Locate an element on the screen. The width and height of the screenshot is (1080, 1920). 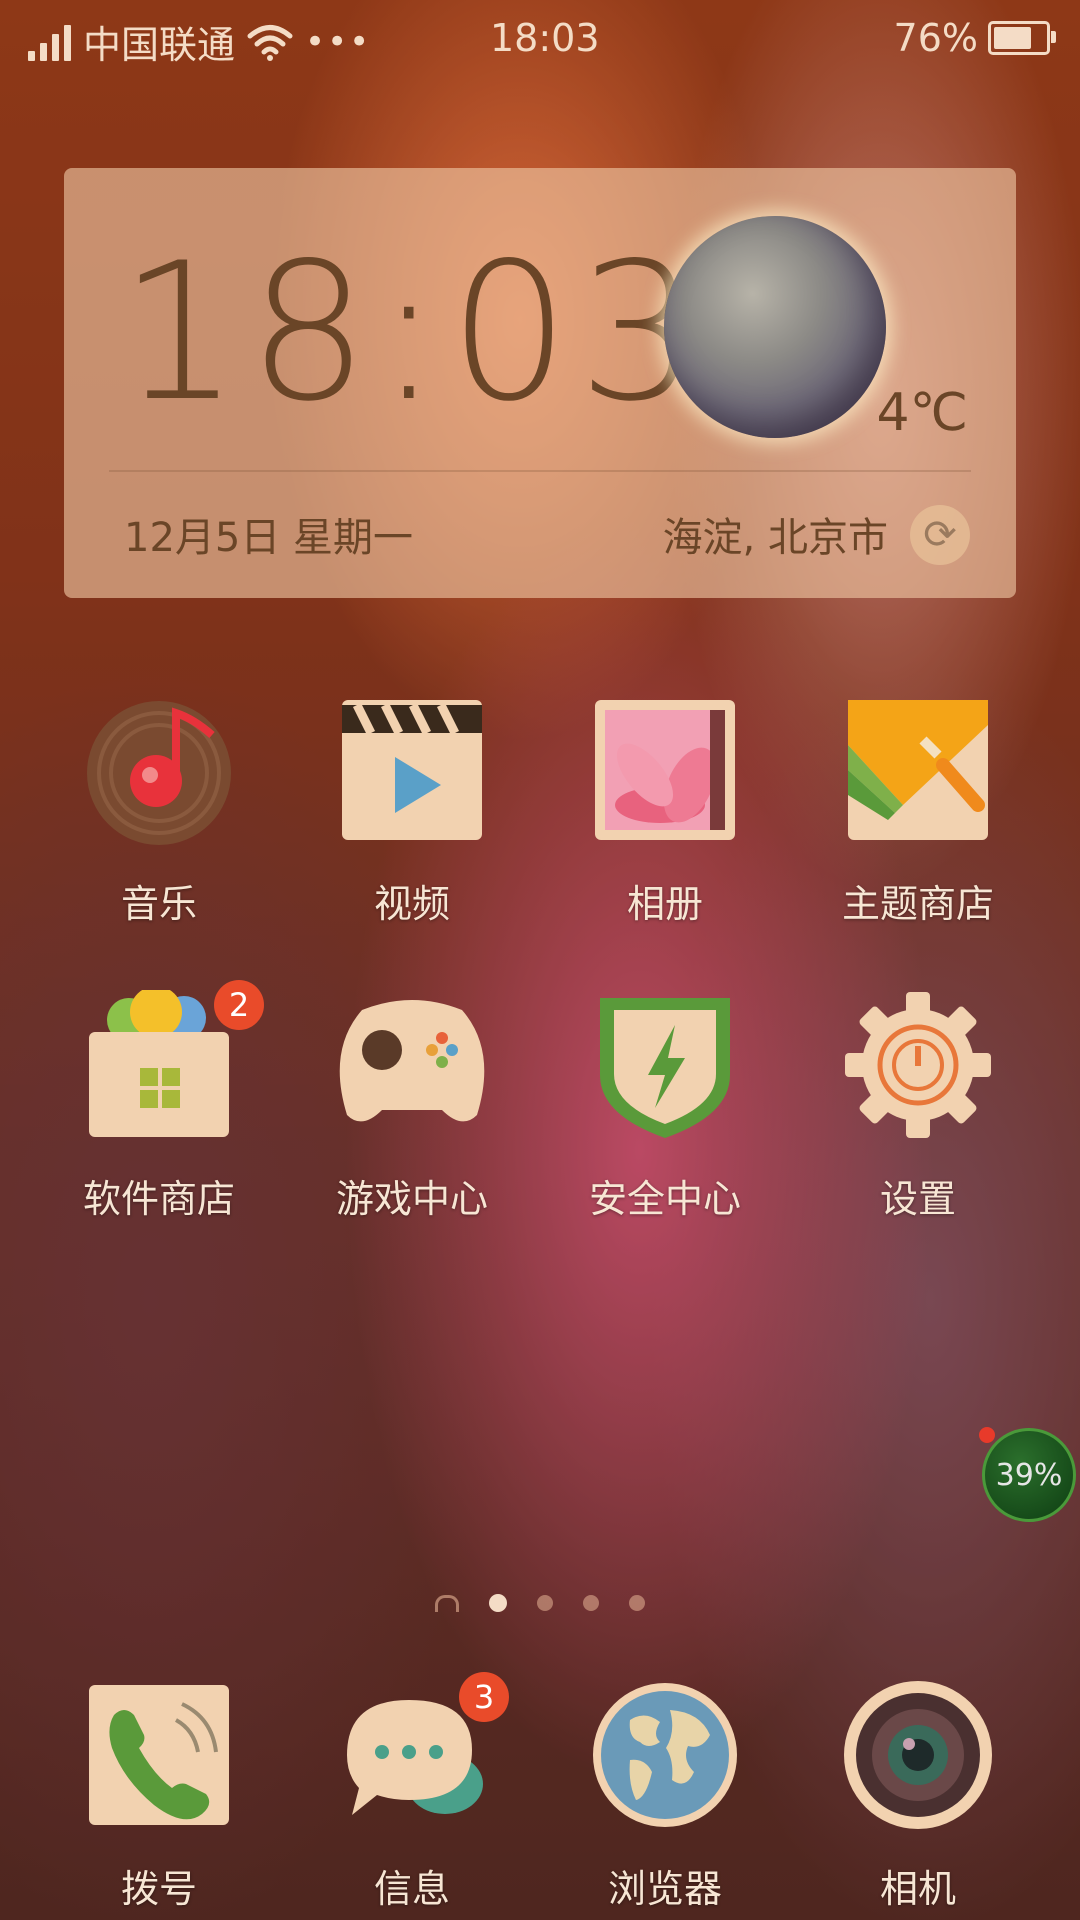
app-label: 浏览器 is located at coordinates (664, 1889).